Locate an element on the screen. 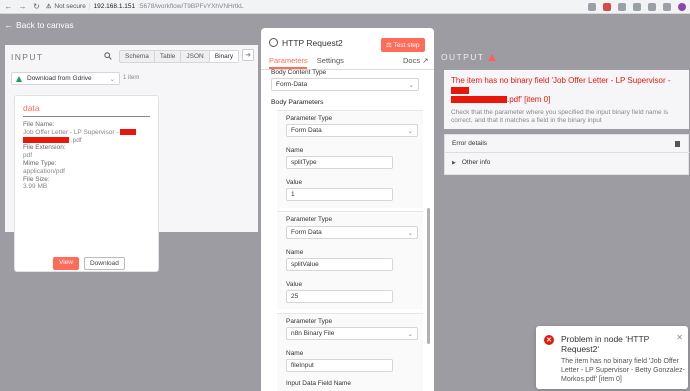 This screenshot has width=690, height=391. test-step-label: Test step is located at coordinates (406, 45).